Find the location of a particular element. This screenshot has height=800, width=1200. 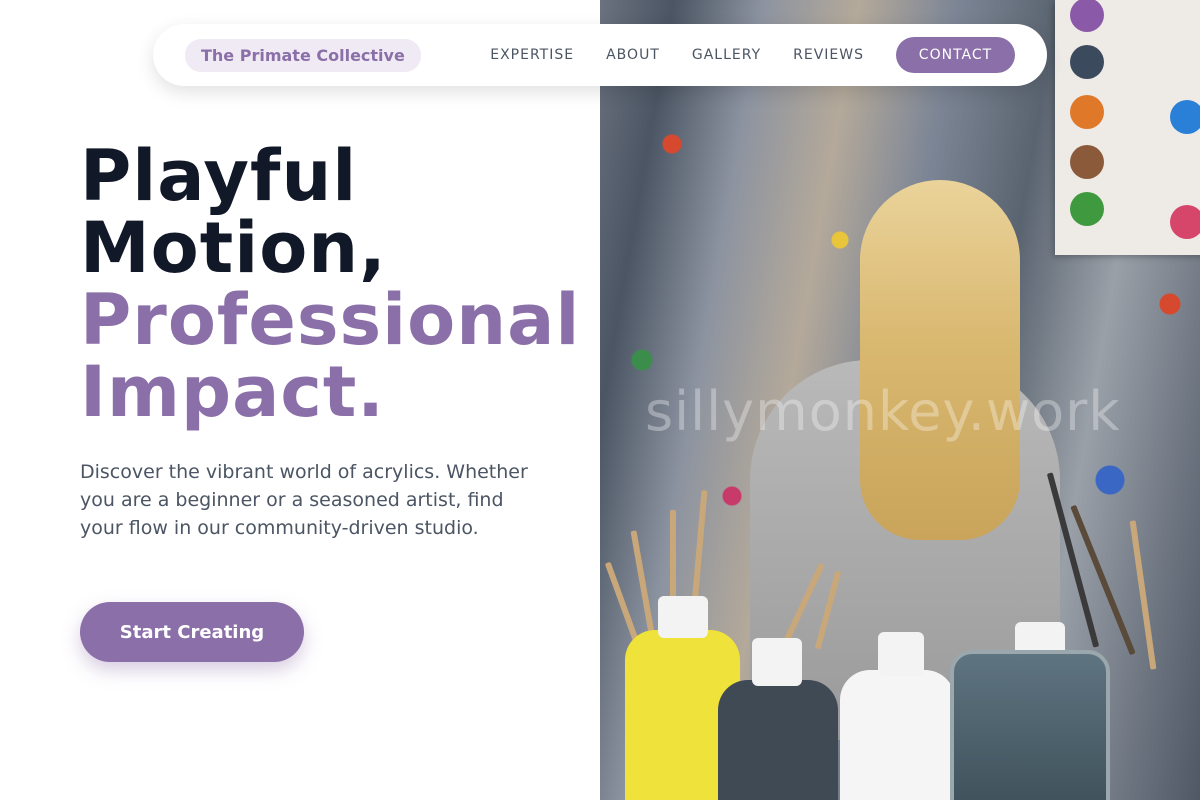

contact-button: CONTACT is located at coordinates (955, 55).